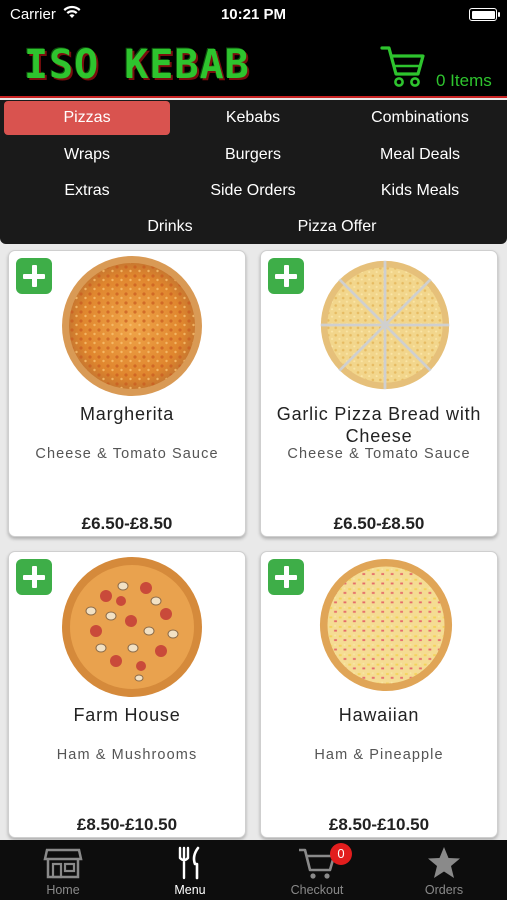  Describe the element at coordinates (337, 227) in the screenshot. I see `category-pizza-offer: Pizza Offer` at that location.